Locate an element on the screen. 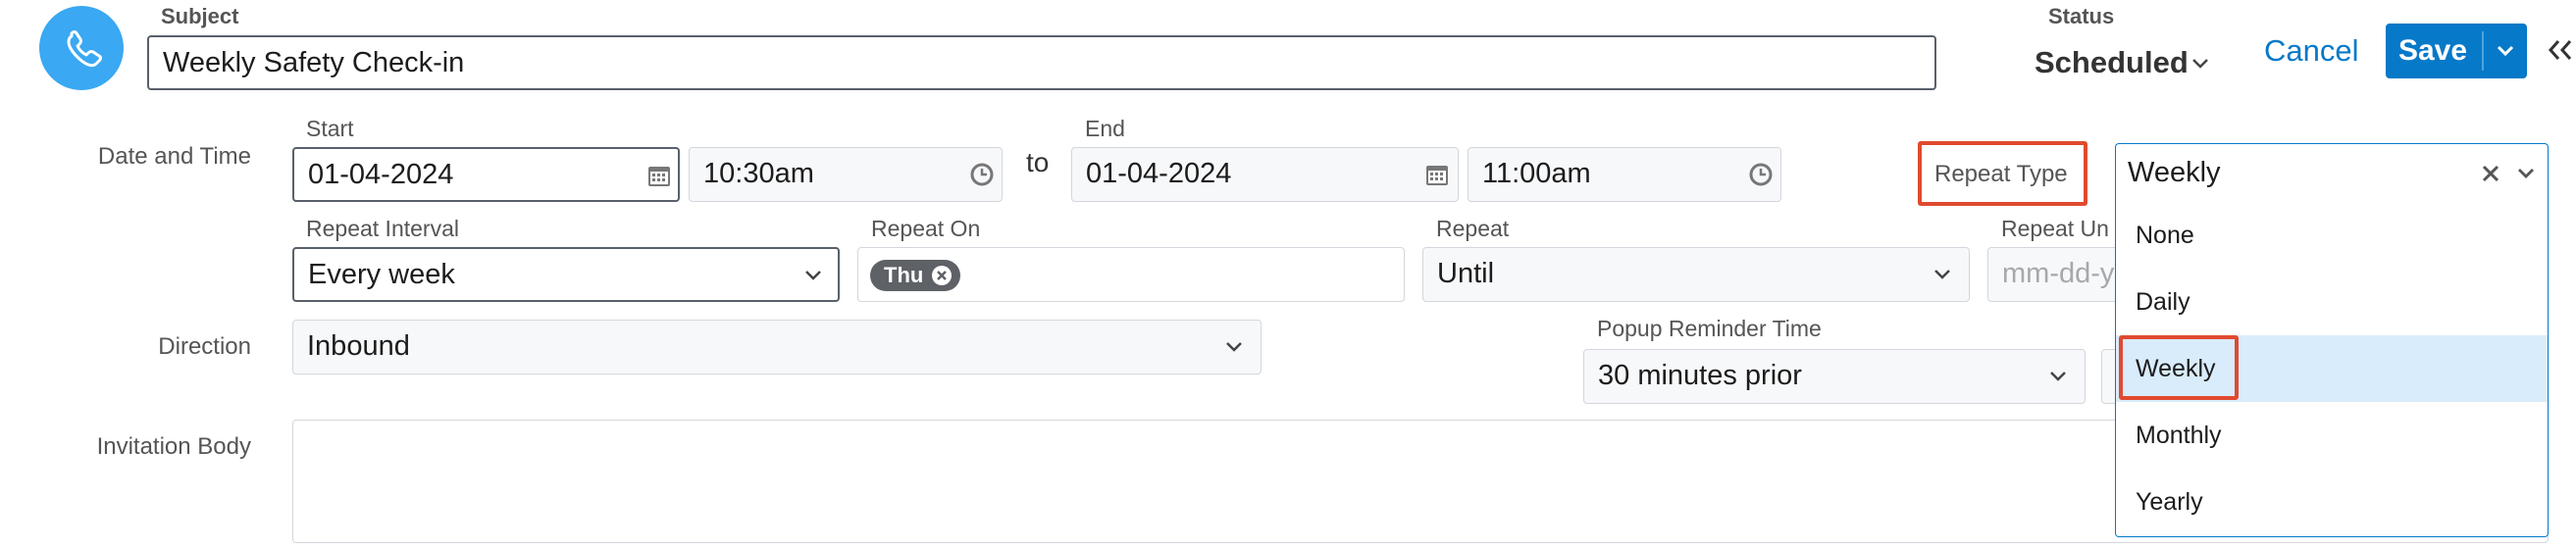 The width and height of the screenshot is (2576, 549). repeat-on-label: Repeat On is located at coordinates (926, 228).